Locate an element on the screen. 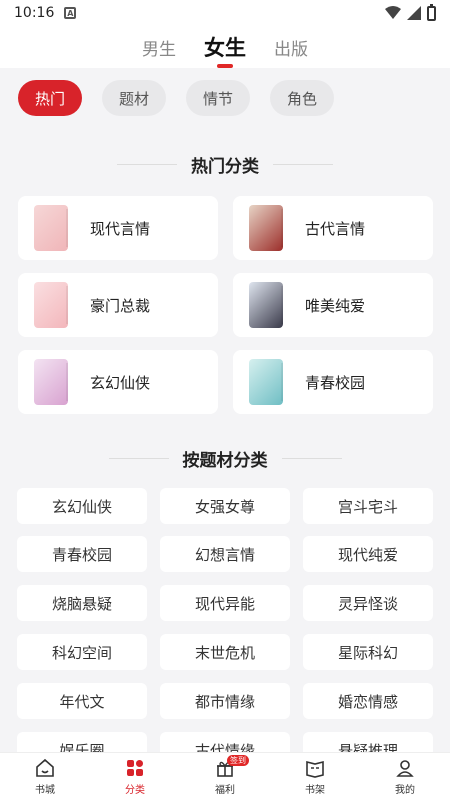 The image size is (450, 800). theme-tag: 科幻空间 is located at coordinates (82, 652).